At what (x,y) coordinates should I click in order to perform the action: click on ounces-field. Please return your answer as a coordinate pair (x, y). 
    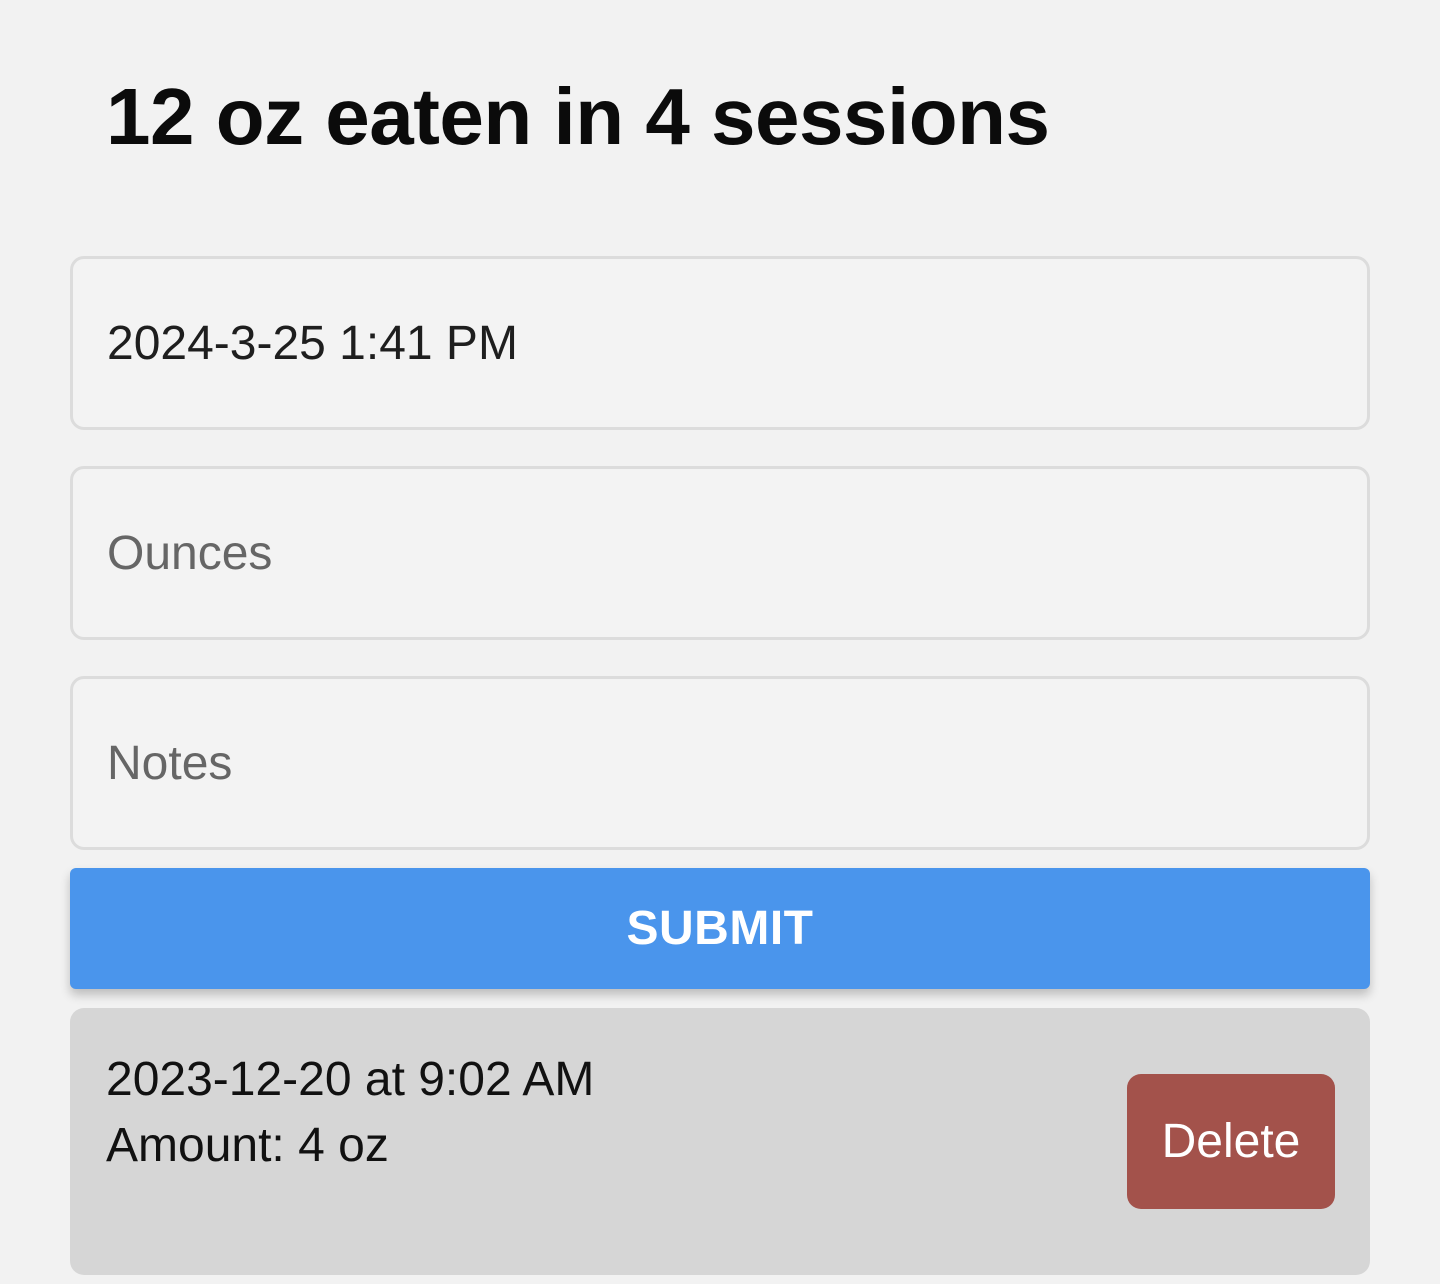
    Looking at the image, I should click on (720, 553).